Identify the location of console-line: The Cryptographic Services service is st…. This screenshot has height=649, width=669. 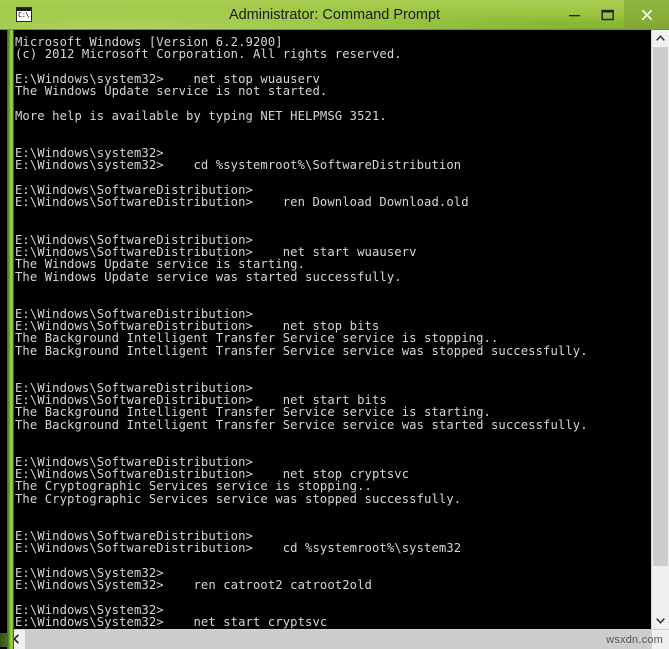
(333, 486).